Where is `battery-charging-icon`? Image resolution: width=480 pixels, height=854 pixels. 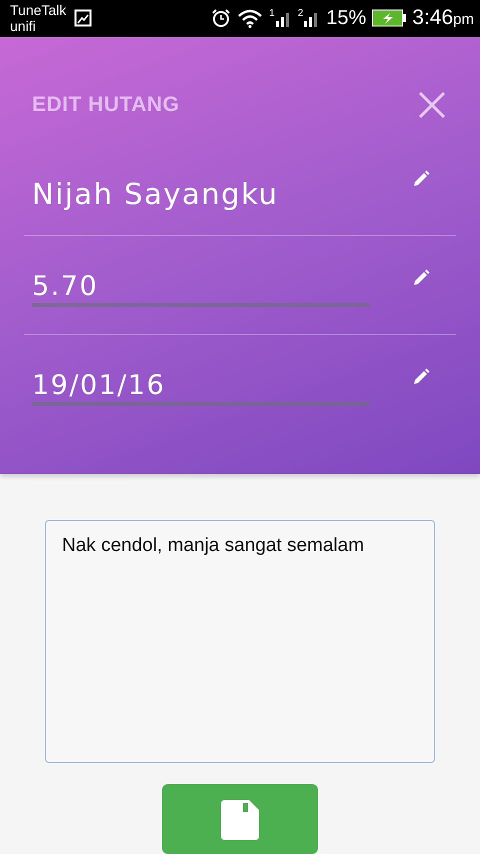 battery-charging-icon is located at coordinates (389, 18).